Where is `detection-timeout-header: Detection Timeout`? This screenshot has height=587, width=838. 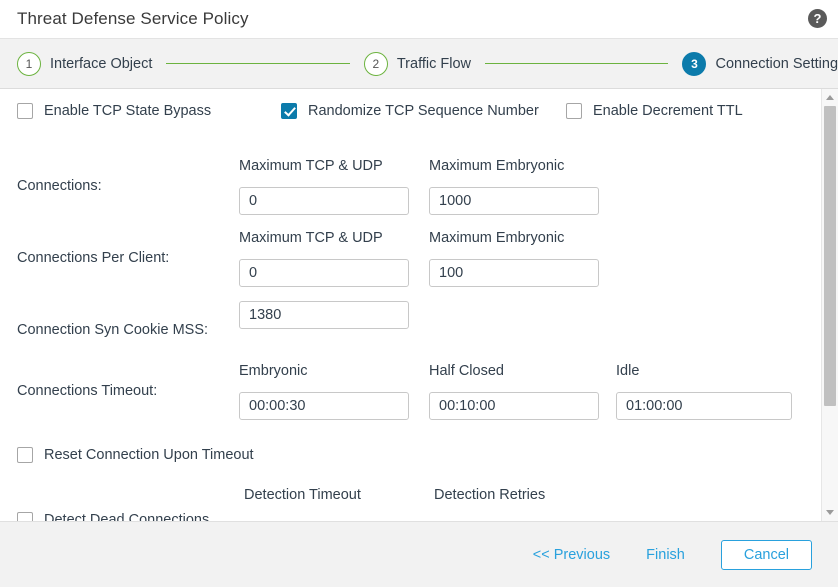
detection-timeout-header: Detection Timeout is located at coordinates (302, 495).